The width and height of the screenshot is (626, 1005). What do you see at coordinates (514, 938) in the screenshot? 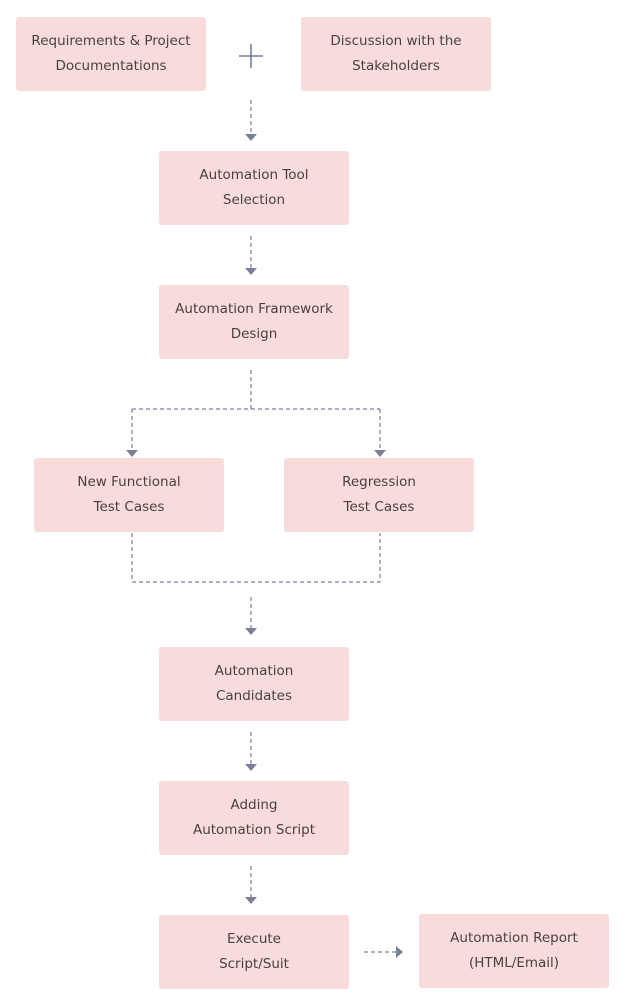
I see `node-label: Automation Report` at bounding box center [514, 938].